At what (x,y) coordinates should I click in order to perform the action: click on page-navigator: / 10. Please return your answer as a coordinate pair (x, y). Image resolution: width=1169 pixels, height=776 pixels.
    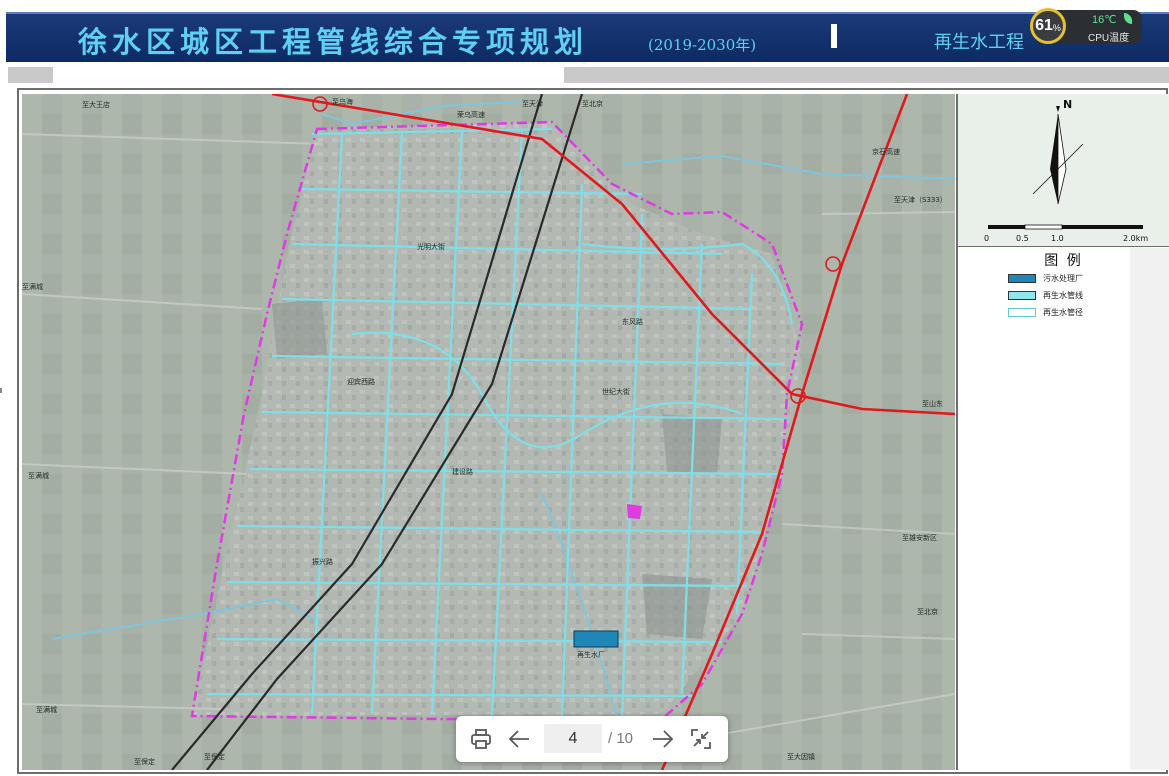
    Looking at the image, I should click on (592, 739).